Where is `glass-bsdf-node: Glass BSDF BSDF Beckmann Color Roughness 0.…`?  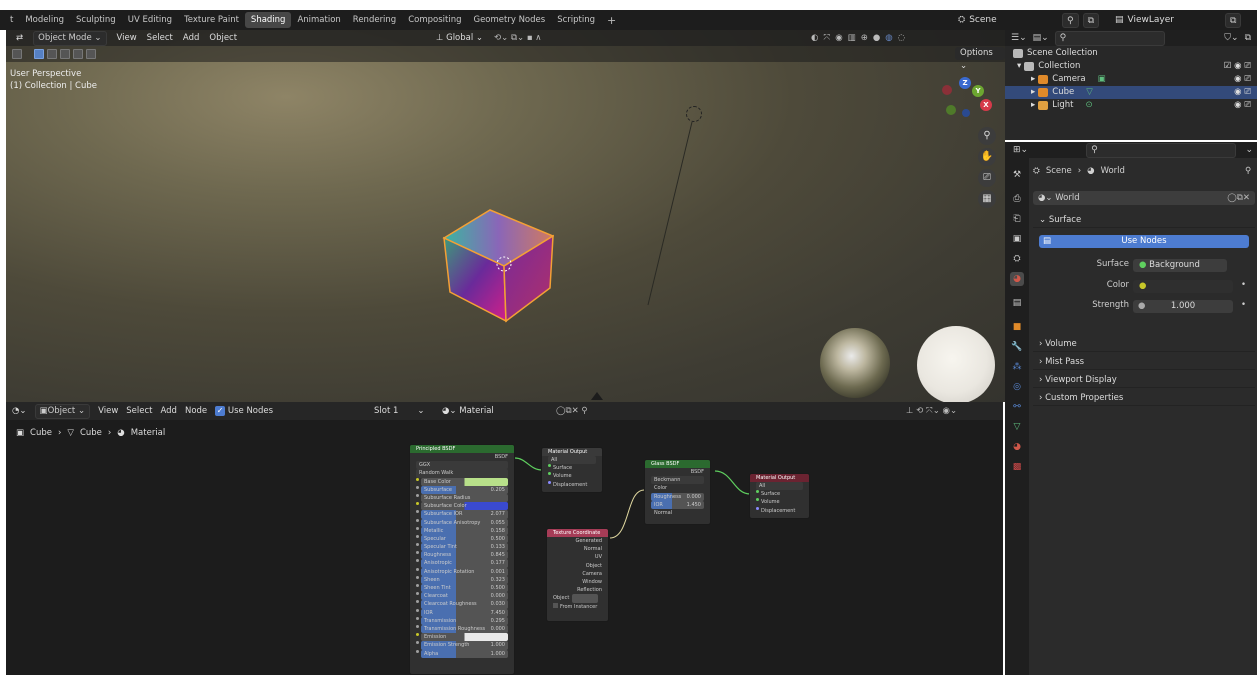 glass-bsdf-node: Glass BSDF BSDF Beckmann Color Roughness 0.… is located at coordinates (677, 492).